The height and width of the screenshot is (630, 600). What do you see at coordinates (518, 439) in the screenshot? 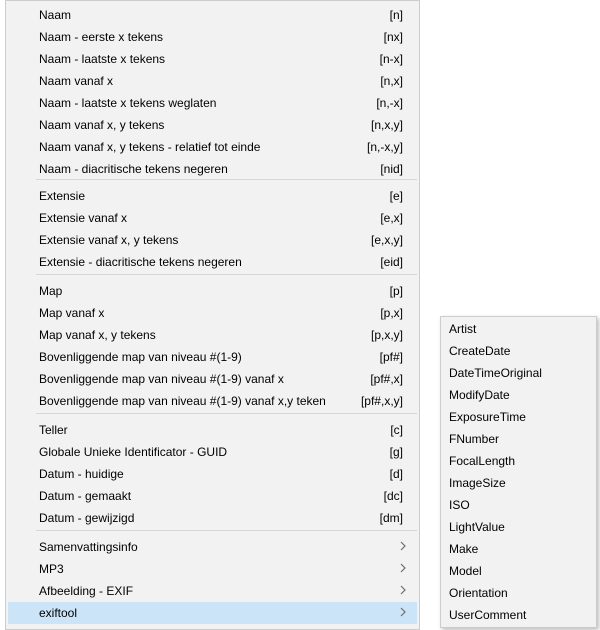
I see `submenu-item-fnumber: FNumber` at bounding box center [518, 439].